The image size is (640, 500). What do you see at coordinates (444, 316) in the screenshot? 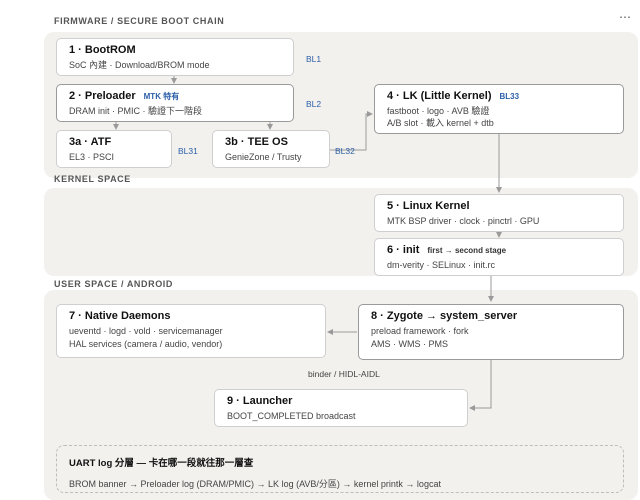
I see `node-zygote-title: 8 · Zygote → system_server` at bounding box center [444, 316].